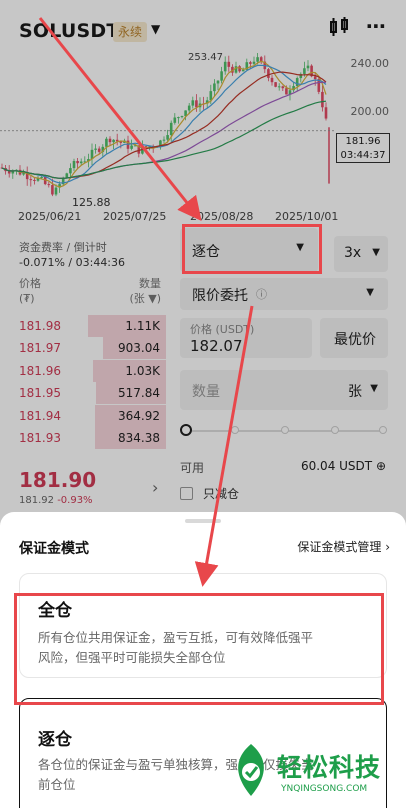 The image size is (406, 808). I want to click on watermark: 轻松科技 YNQINGSONG.COM, so click(314, 773).